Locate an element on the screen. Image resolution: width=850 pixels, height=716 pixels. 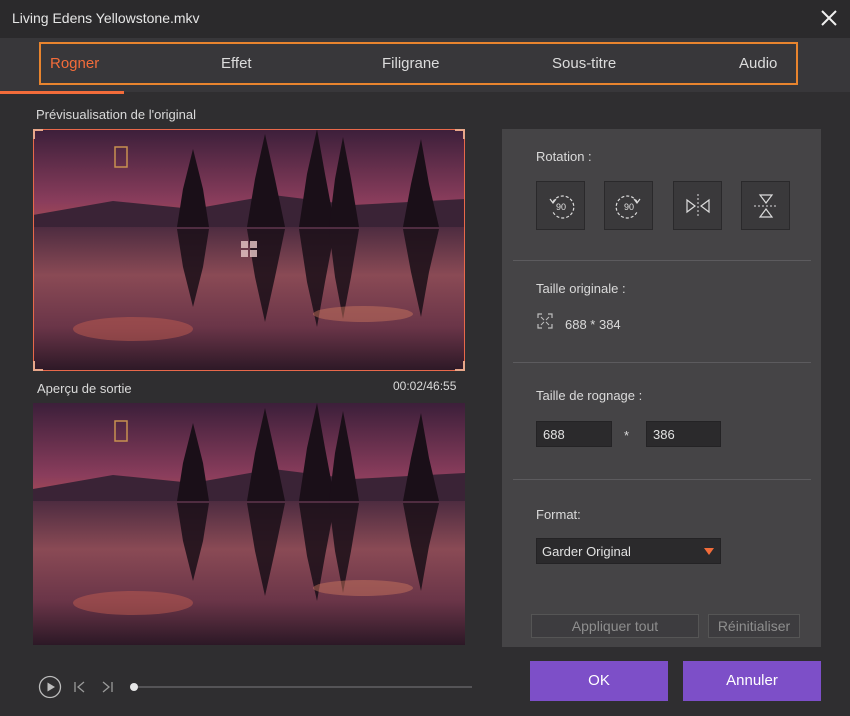
flip-vertical-button is located at coordinates (765, 205).